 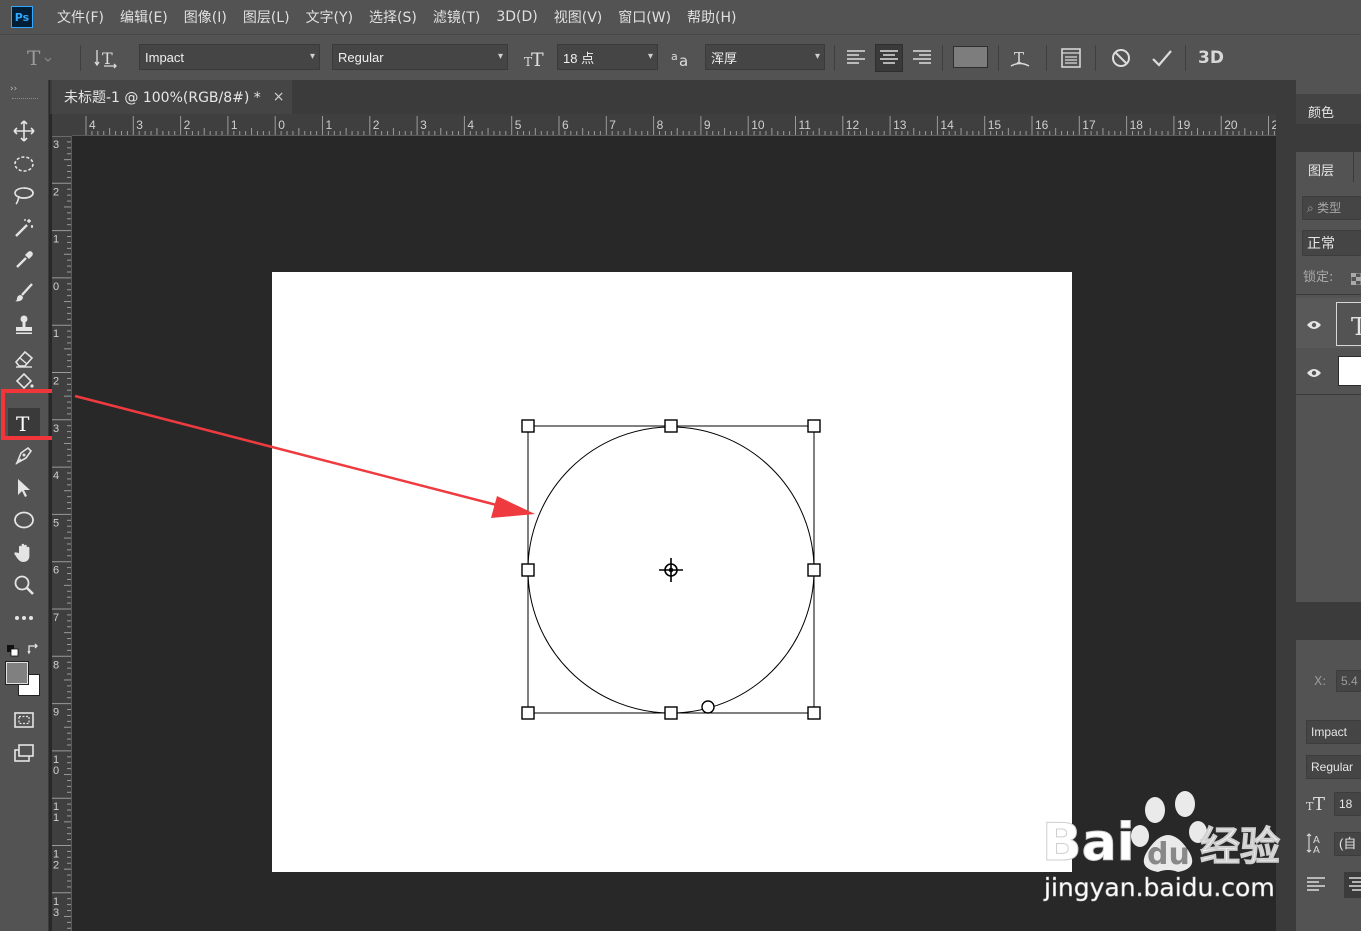 What do you see at coordinates (205, 17) in the screenshot?
I see `menu-image: 图像(I)` at bounding box center [205, 17].